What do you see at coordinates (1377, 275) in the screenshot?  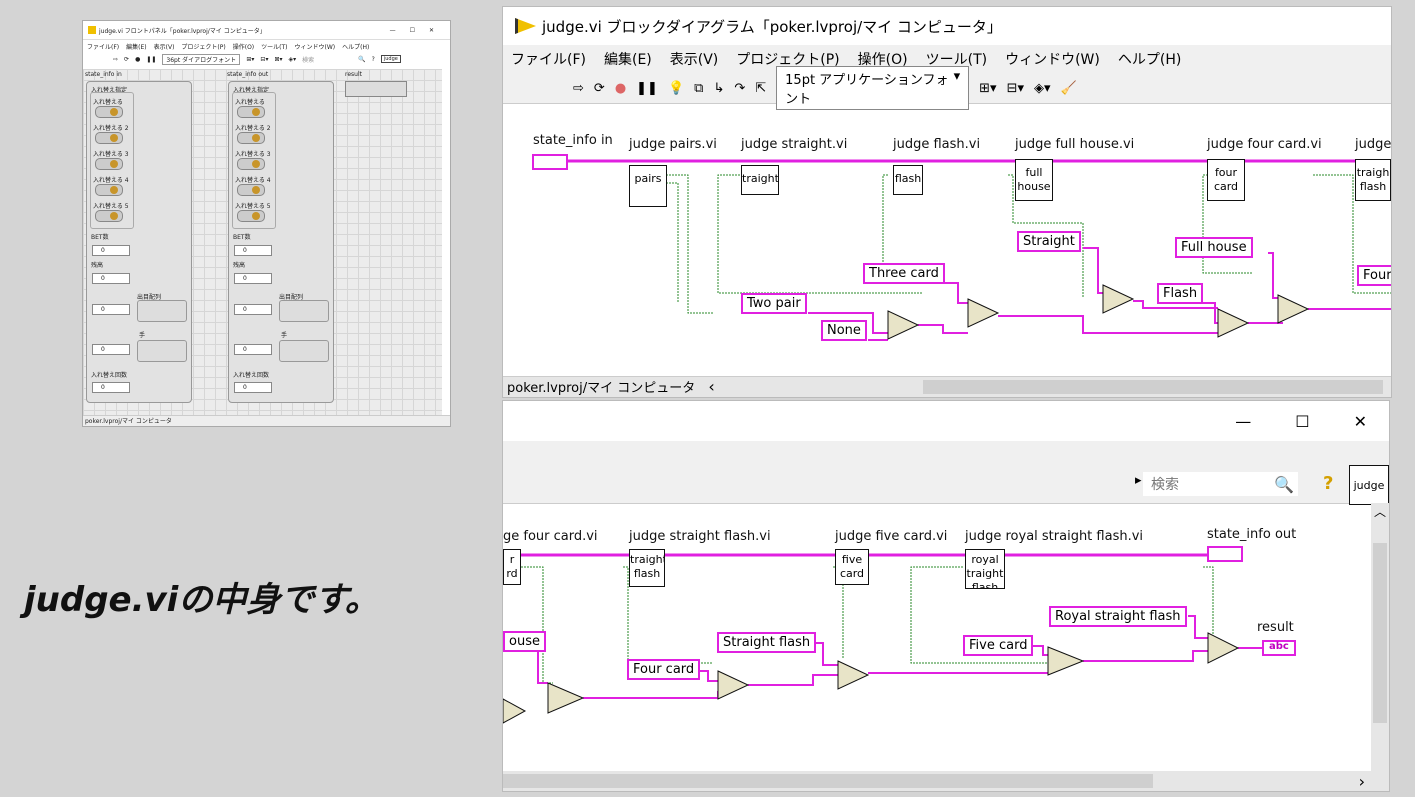 I see `enum-constant-text: Four` at bounding box center [1377, 275].